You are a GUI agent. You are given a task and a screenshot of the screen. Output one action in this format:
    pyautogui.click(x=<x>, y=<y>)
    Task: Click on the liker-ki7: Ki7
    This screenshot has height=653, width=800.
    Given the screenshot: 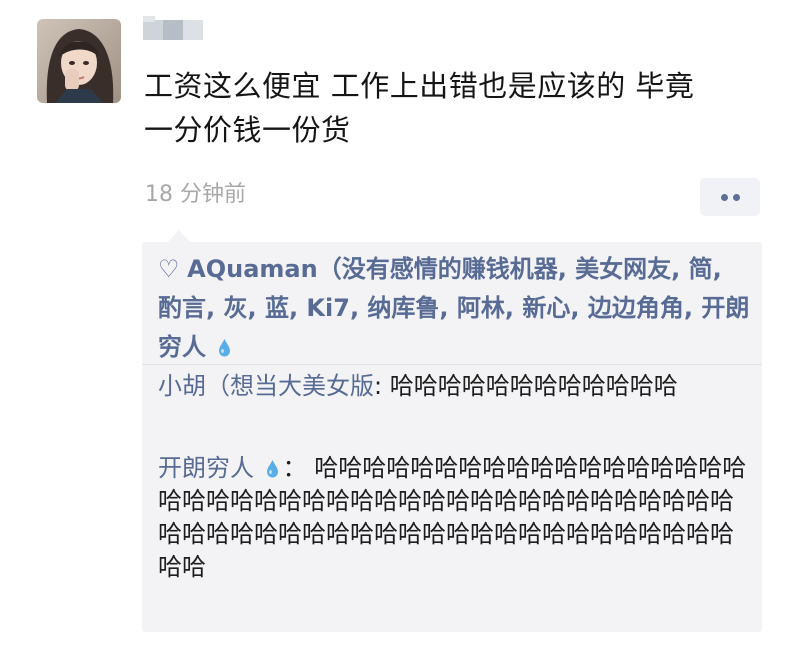 What is the action you would take?
    pyautogui.click(x=328, y=308)
    